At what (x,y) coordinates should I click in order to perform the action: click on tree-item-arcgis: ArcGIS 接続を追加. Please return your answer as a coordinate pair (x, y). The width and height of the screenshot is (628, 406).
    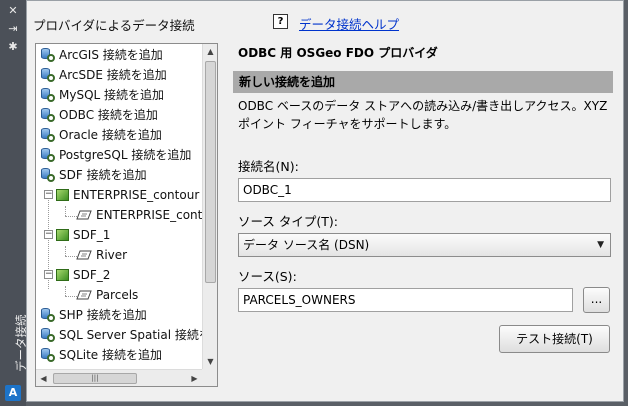
    Looking at the image, I should click on (101, 55).